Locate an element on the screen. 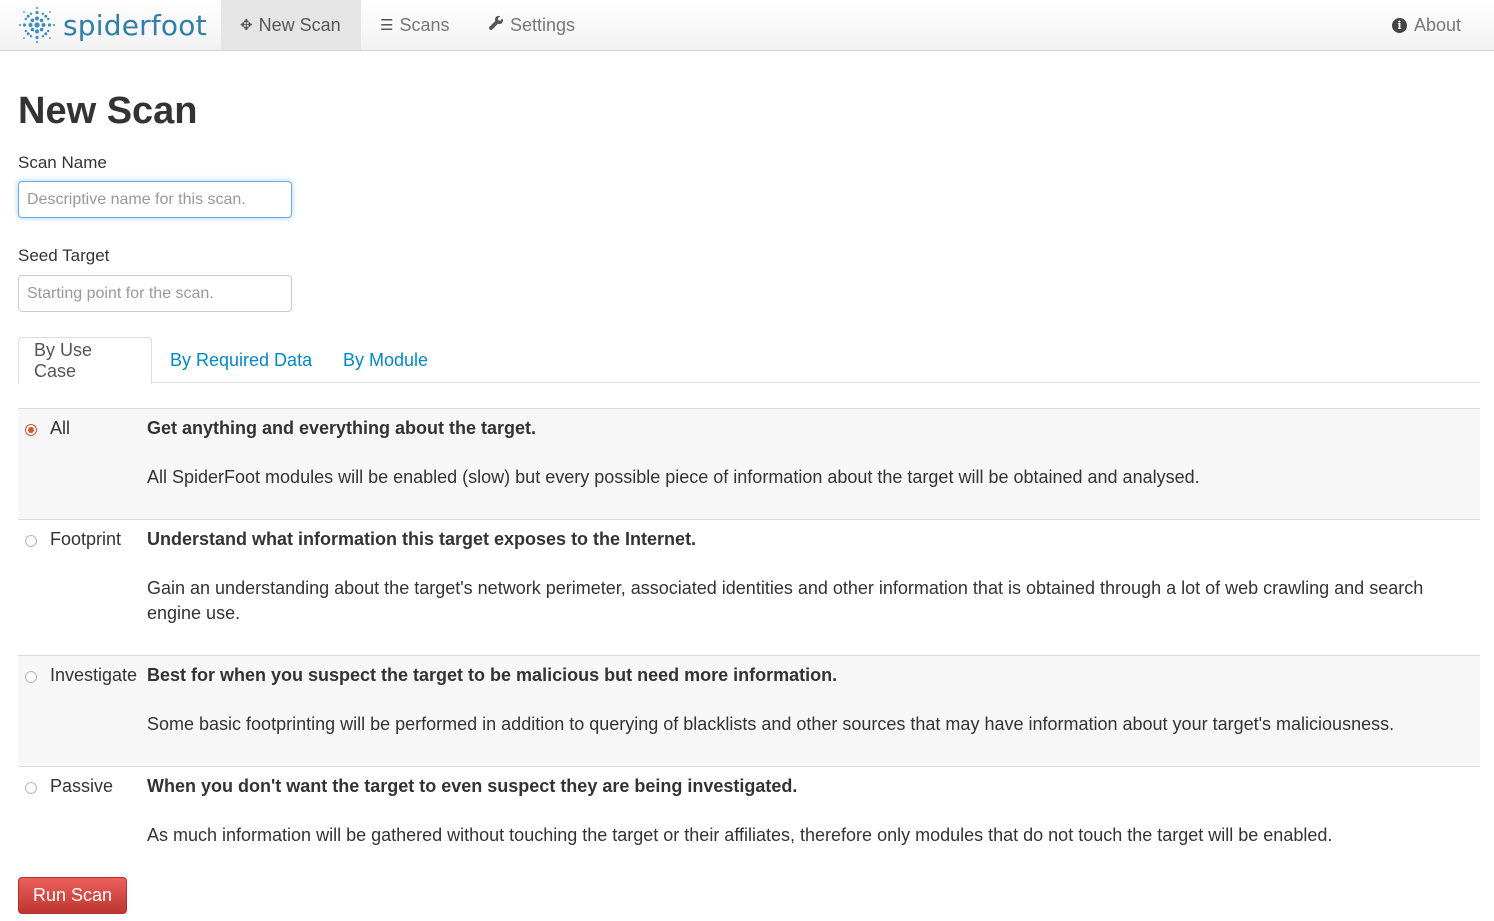  use-case-radio-all is located at coordinates (31, 430).